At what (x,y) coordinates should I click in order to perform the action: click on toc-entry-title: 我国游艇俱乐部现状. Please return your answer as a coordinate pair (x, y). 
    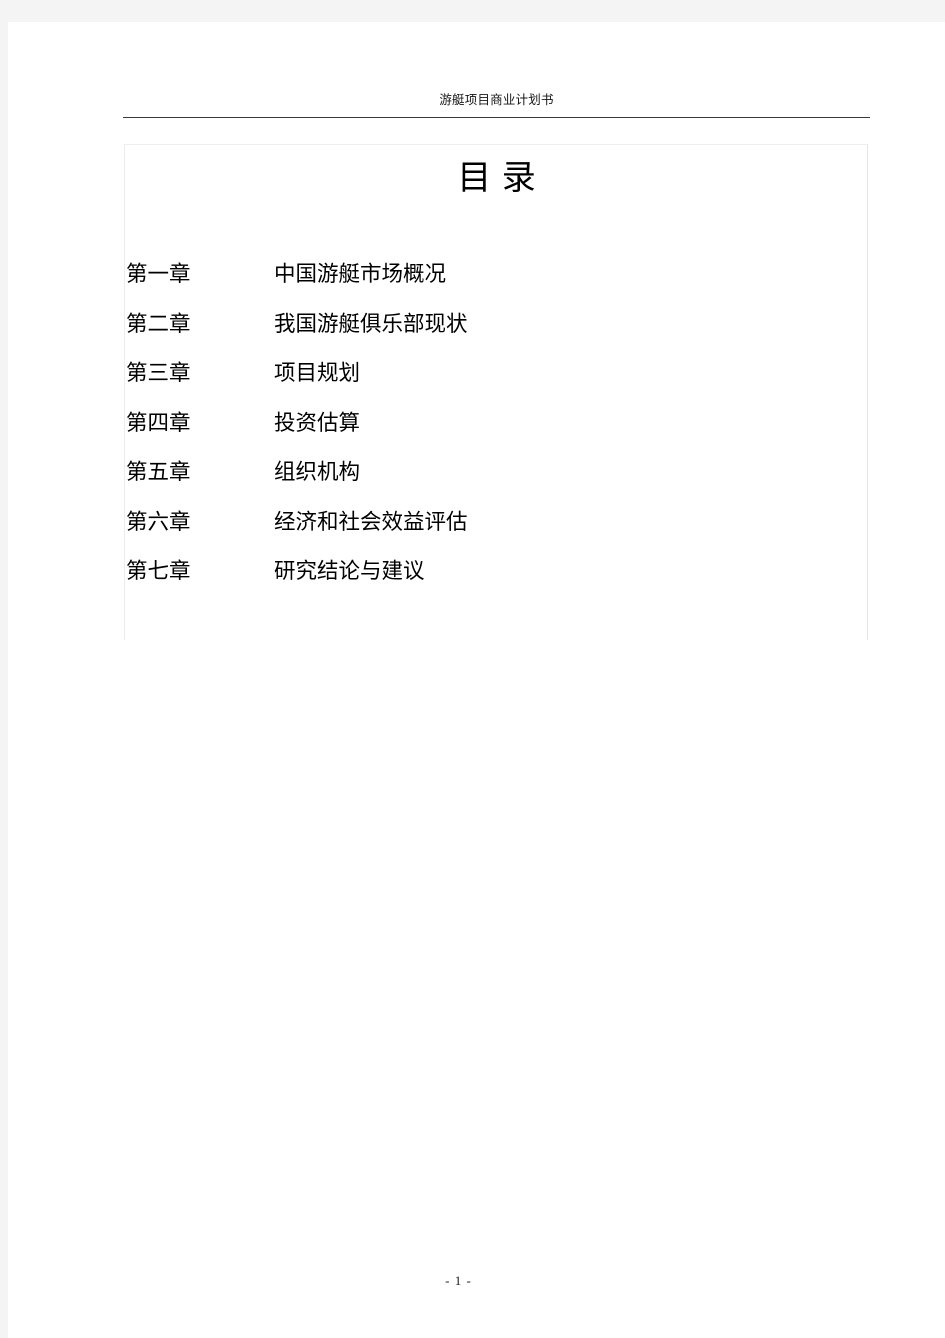
    Looking at the image, I should click on (371, 323).